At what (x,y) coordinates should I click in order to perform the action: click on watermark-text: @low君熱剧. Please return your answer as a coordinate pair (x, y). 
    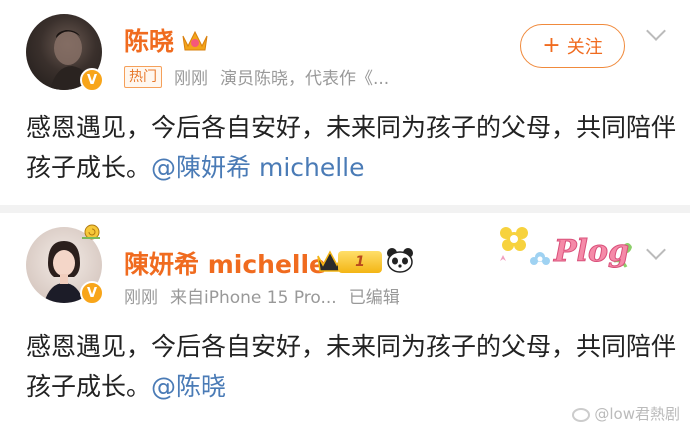
    Looking at the image, I should click on (637, 414).